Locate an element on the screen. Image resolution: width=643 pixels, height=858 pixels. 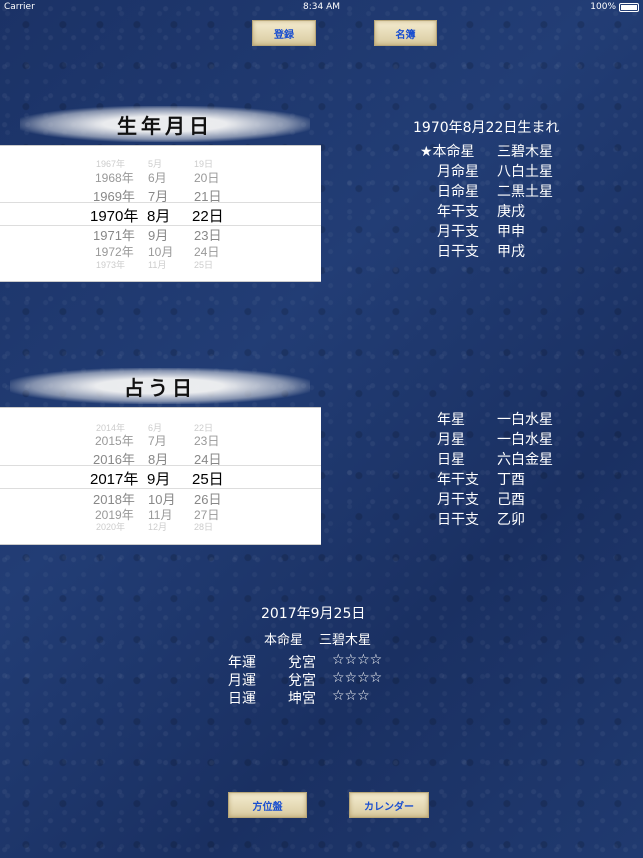
picker-row-selected: 2017年 9月 25日 is located at coordinates (160, 478).